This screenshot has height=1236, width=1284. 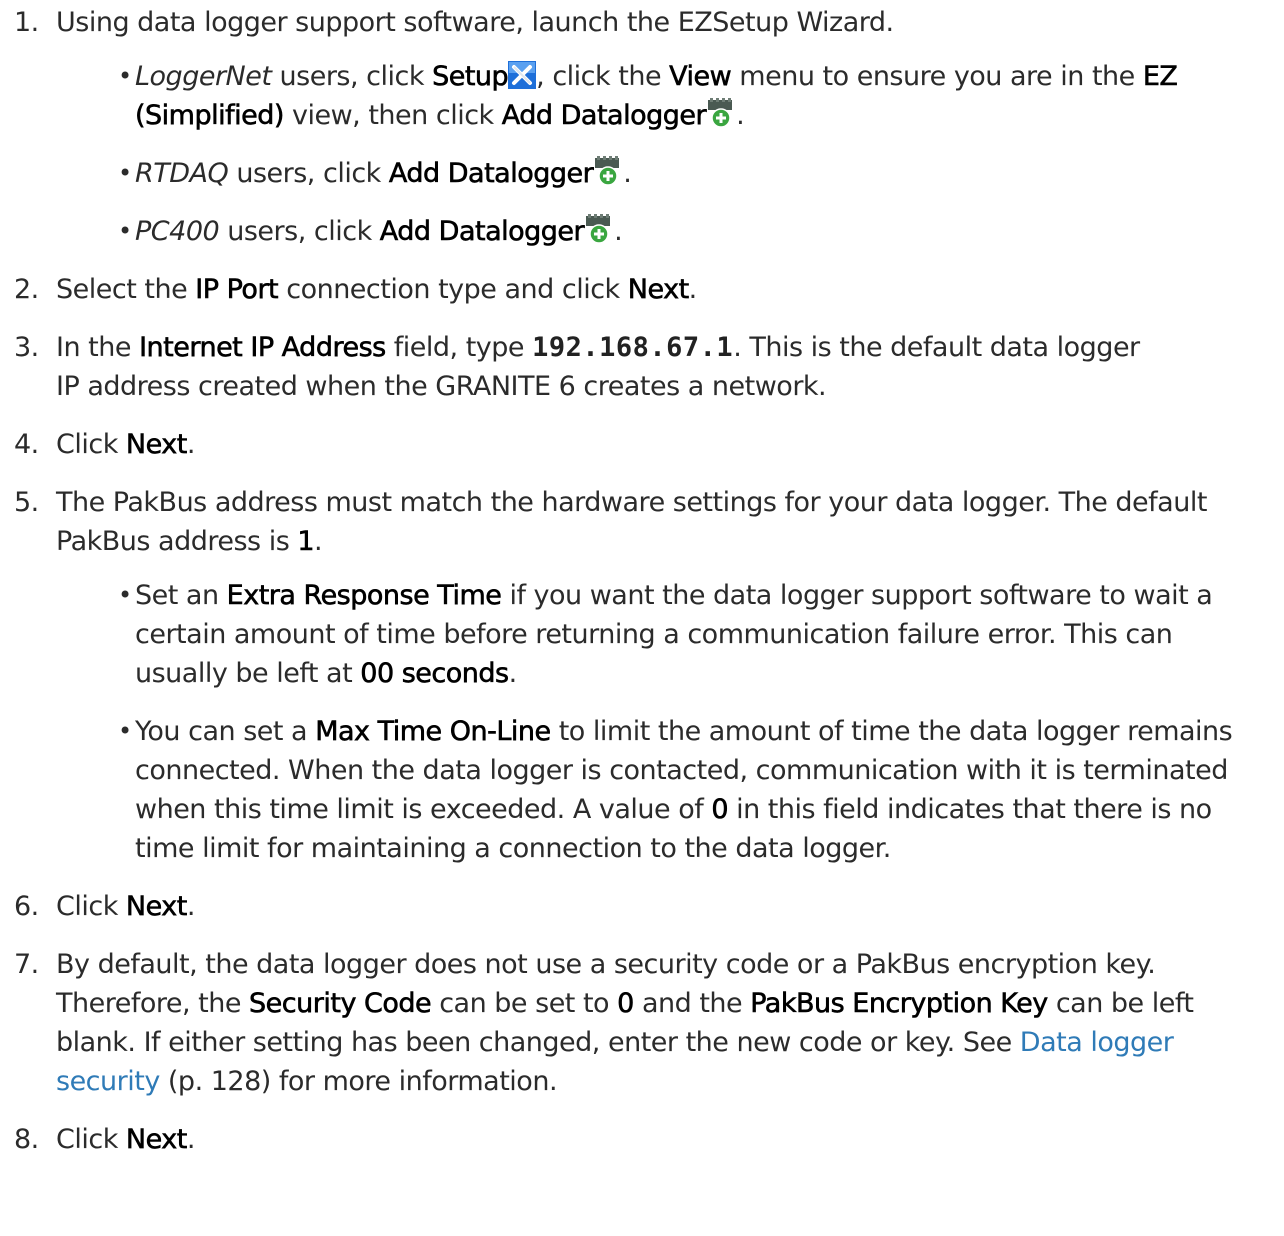 What do you see at coordinates (26, 444) in the screenshot?
I see `step-number: 4.` at bounding box center [26, 444].